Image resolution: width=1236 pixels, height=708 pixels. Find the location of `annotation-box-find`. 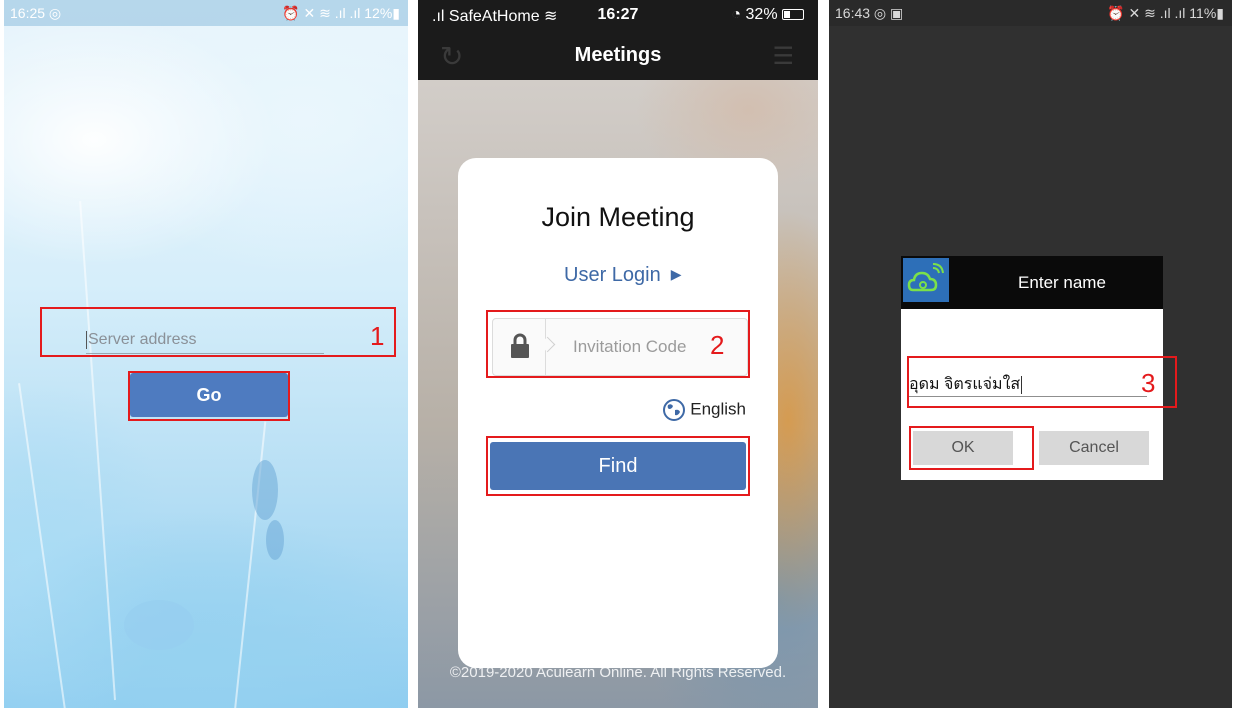

annotation-box-find is located at coordinates (618, 466).